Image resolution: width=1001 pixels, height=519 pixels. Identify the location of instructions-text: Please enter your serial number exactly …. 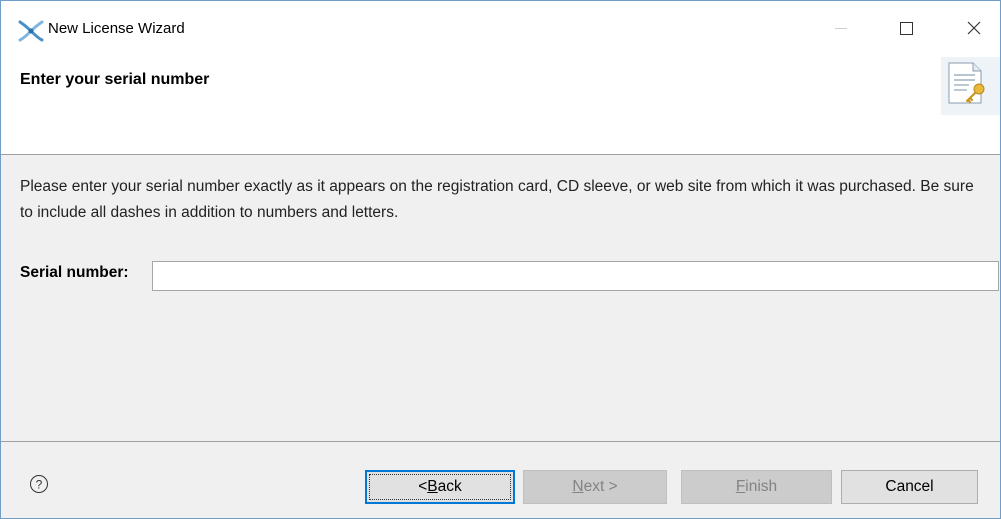
(497, 199).